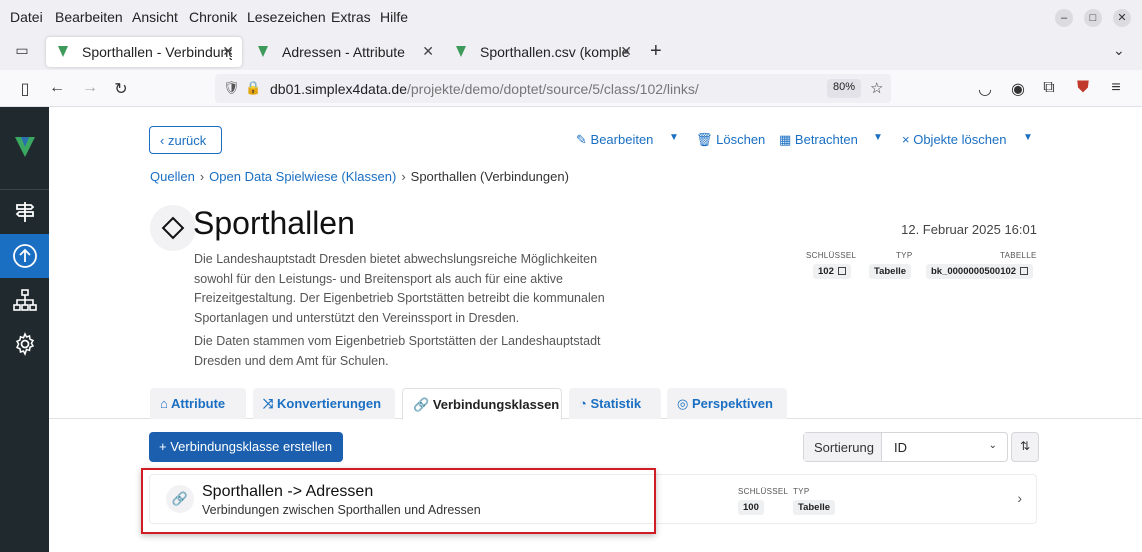  What do you see at coordinates (904, 255) in the screenshot?
I see `type-label: TYP` at bounding box center [904, 255].